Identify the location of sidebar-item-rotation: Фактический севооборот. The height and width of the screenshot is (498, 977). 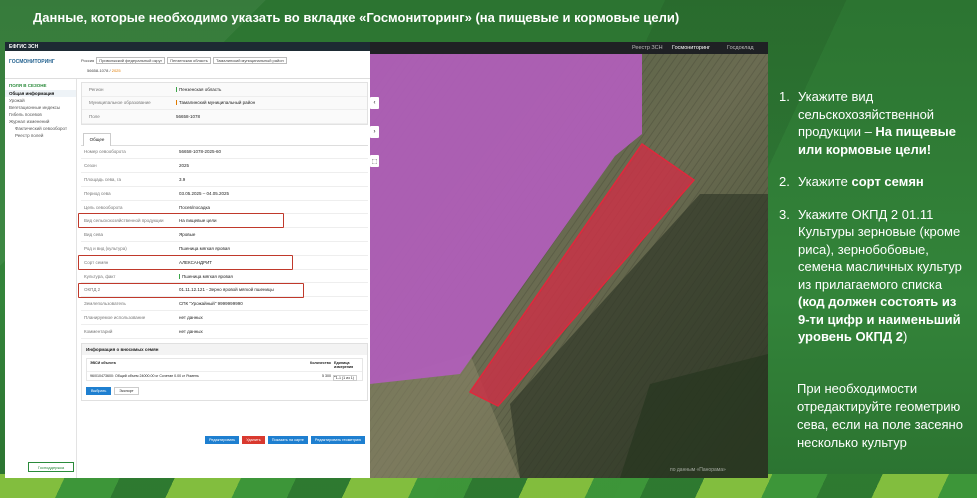
(40, 128).